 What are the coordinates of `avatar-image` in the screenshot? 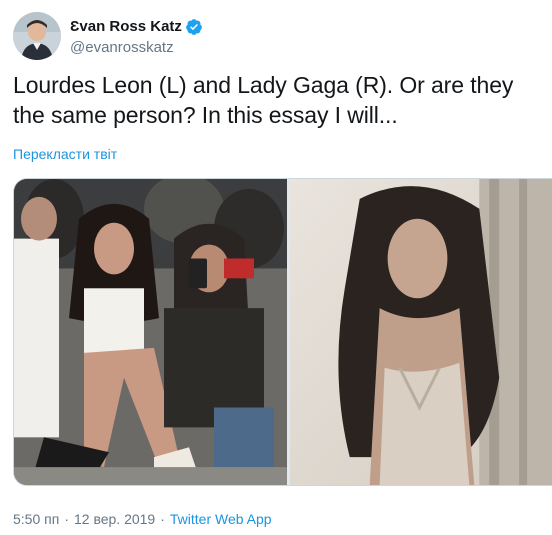 It's located at (37, 36).